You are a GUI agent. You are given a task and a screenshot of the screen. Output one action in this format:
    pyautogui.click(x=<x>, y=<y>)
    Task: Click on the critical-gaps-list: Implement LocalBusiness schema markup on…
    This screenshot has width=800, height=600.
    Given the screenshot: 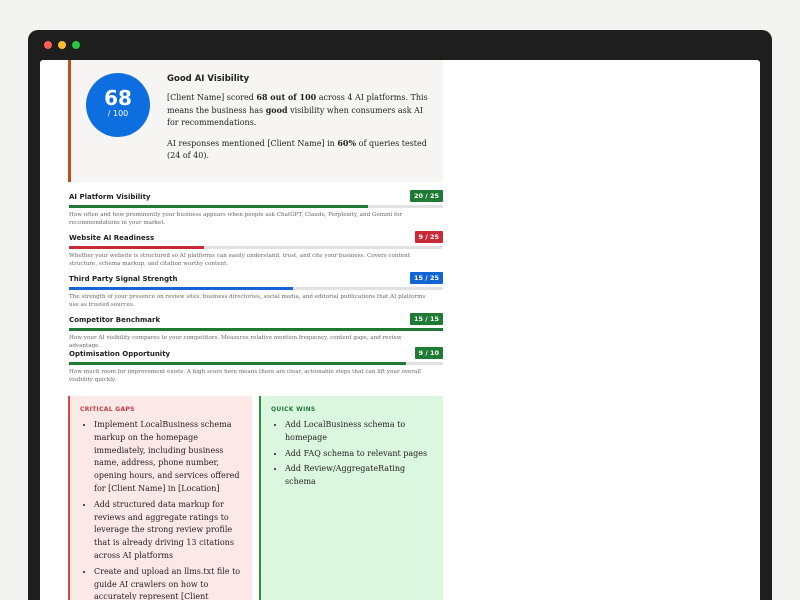 What is the action you would take?
    pyautogui.click(x=169, y=509)
    